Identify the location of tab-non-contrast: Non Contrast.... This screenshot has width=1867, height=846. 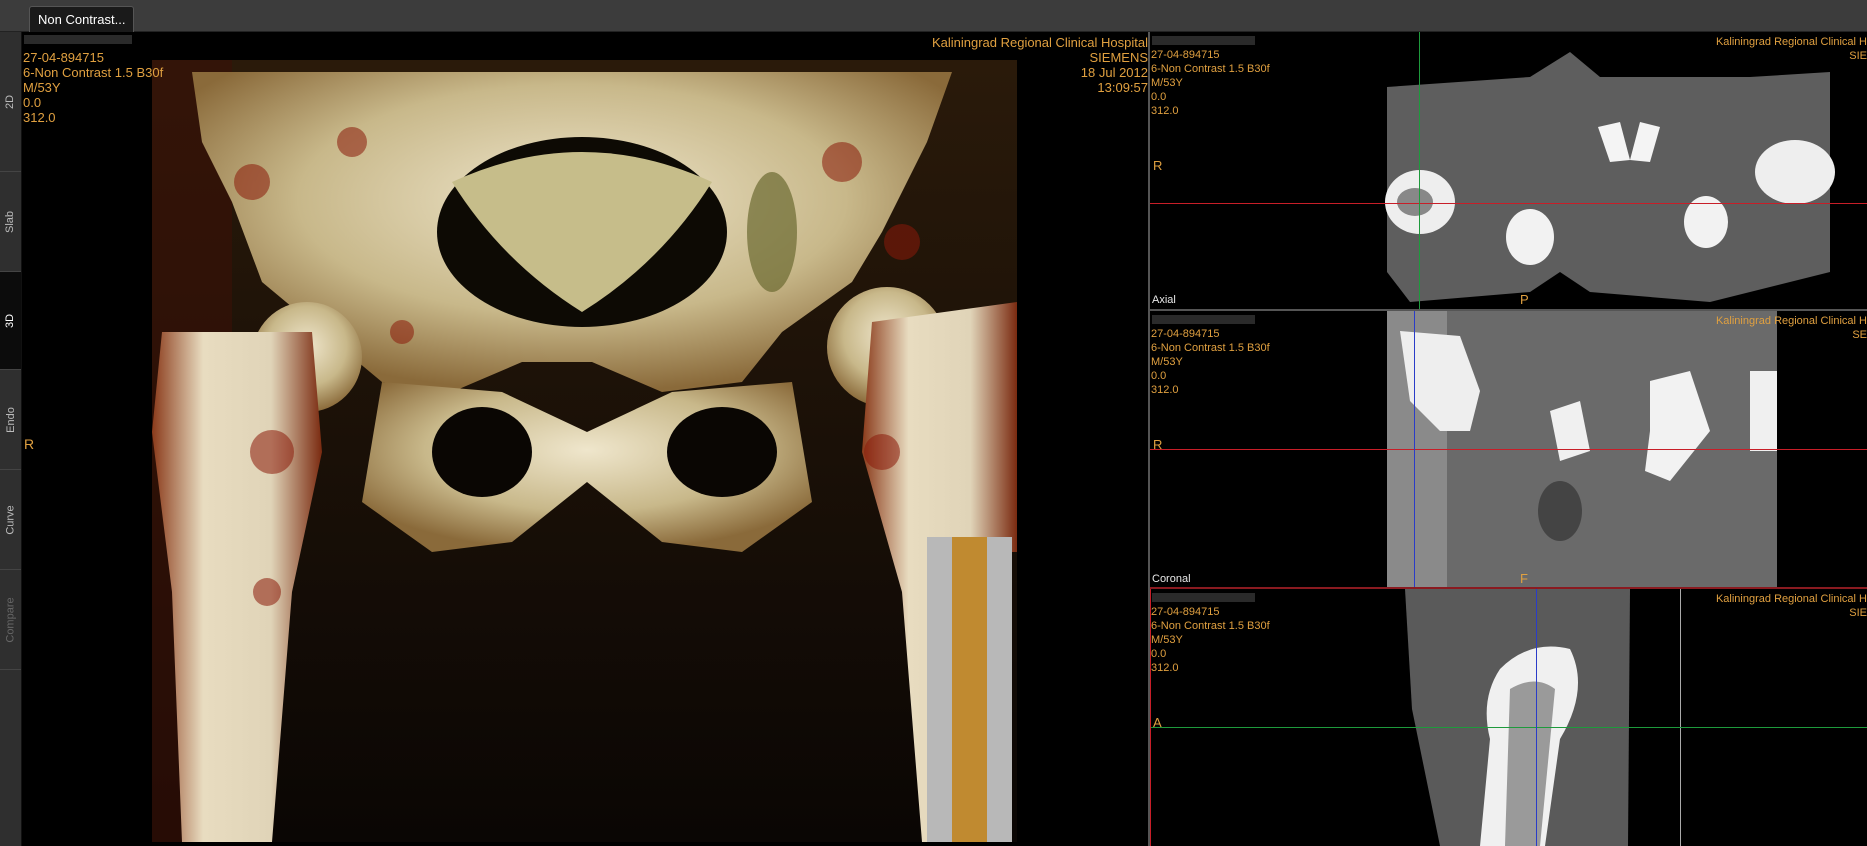
(82, 19).